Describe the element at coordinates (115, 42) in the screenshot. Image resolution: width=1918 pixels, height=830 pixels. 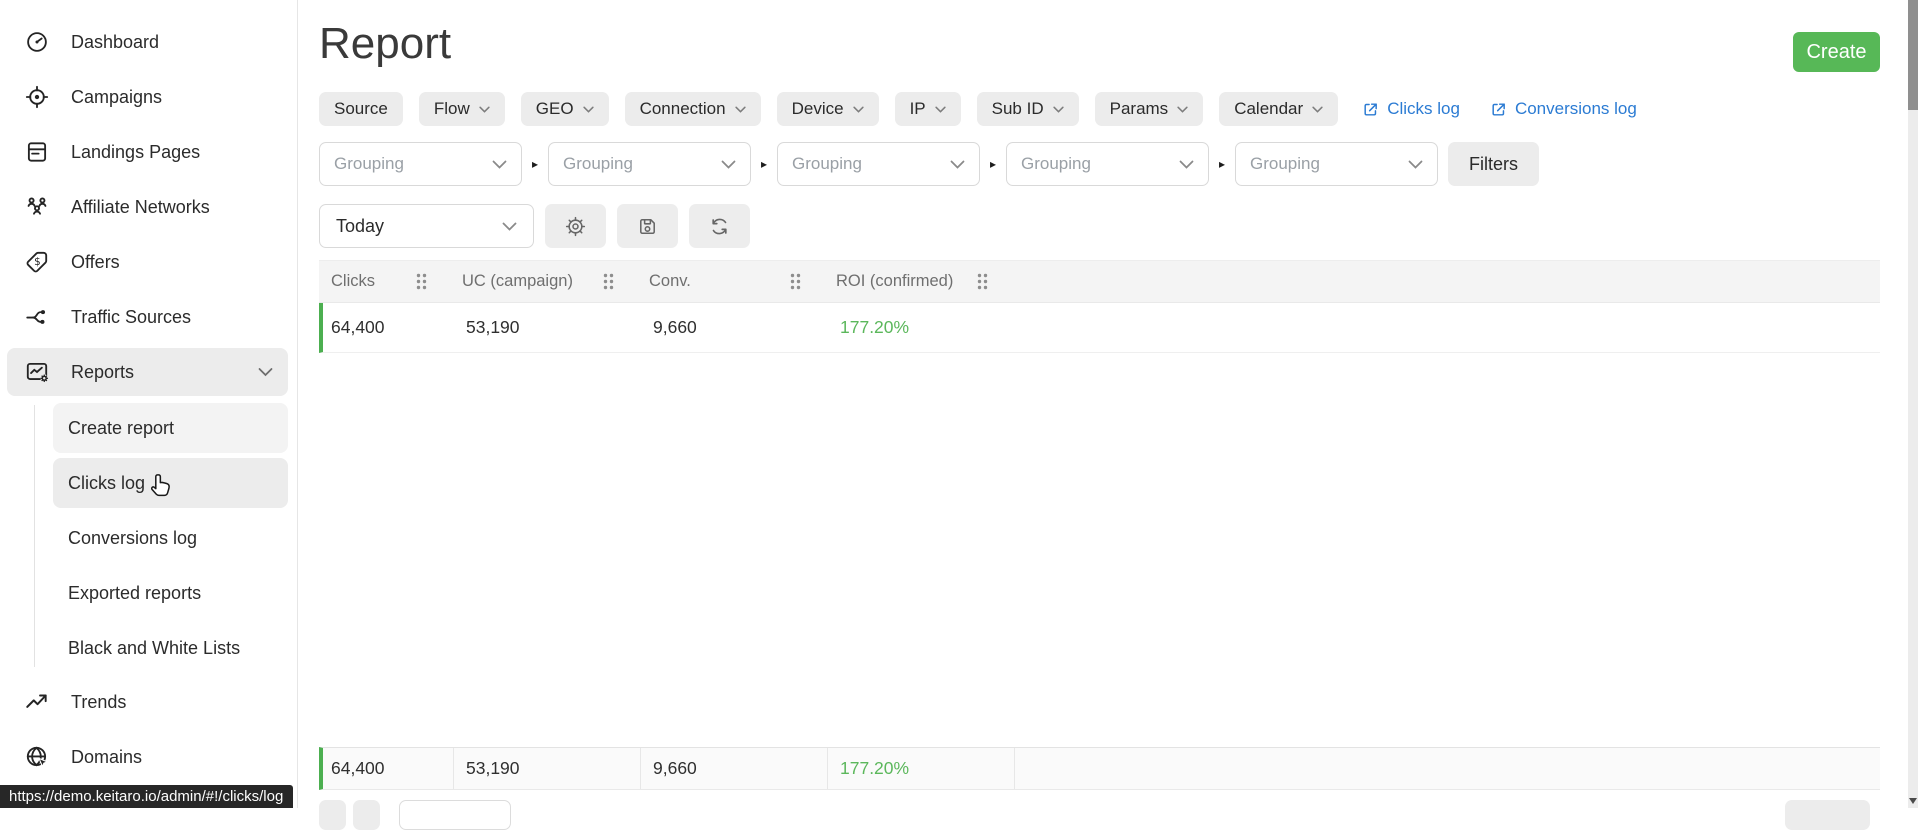
I see `sidebar-item-label: Dashboard` at that location.